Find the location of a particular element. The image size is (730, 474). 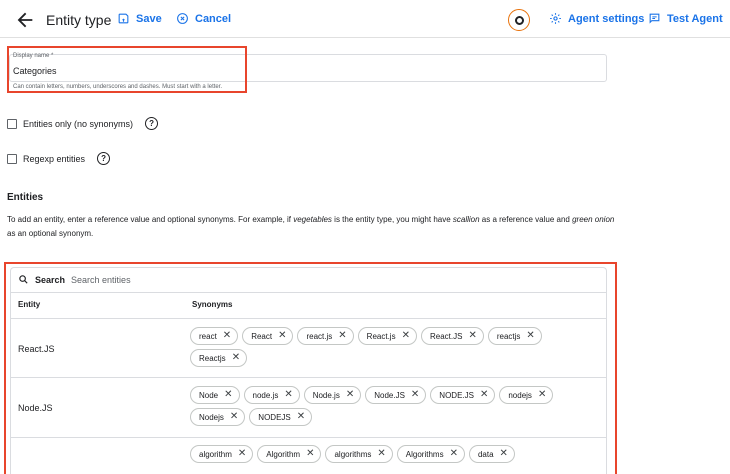

desc-emphasis: vegetables is located at coordinates (312, 219).